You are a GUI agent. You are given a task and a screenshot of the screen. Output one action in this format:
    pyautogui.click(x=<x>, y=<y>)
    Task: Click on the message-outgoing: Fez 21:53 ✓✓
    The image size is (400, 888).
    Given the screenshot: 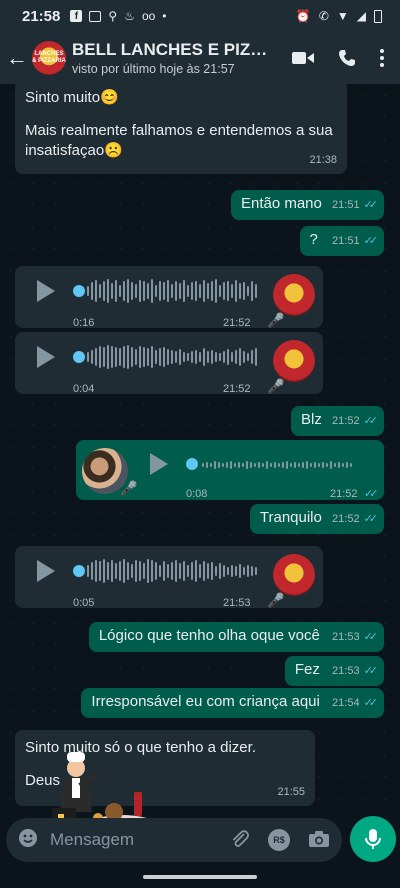 What is the action you would take?
    pyautogui.click(x=334, y=671)
    